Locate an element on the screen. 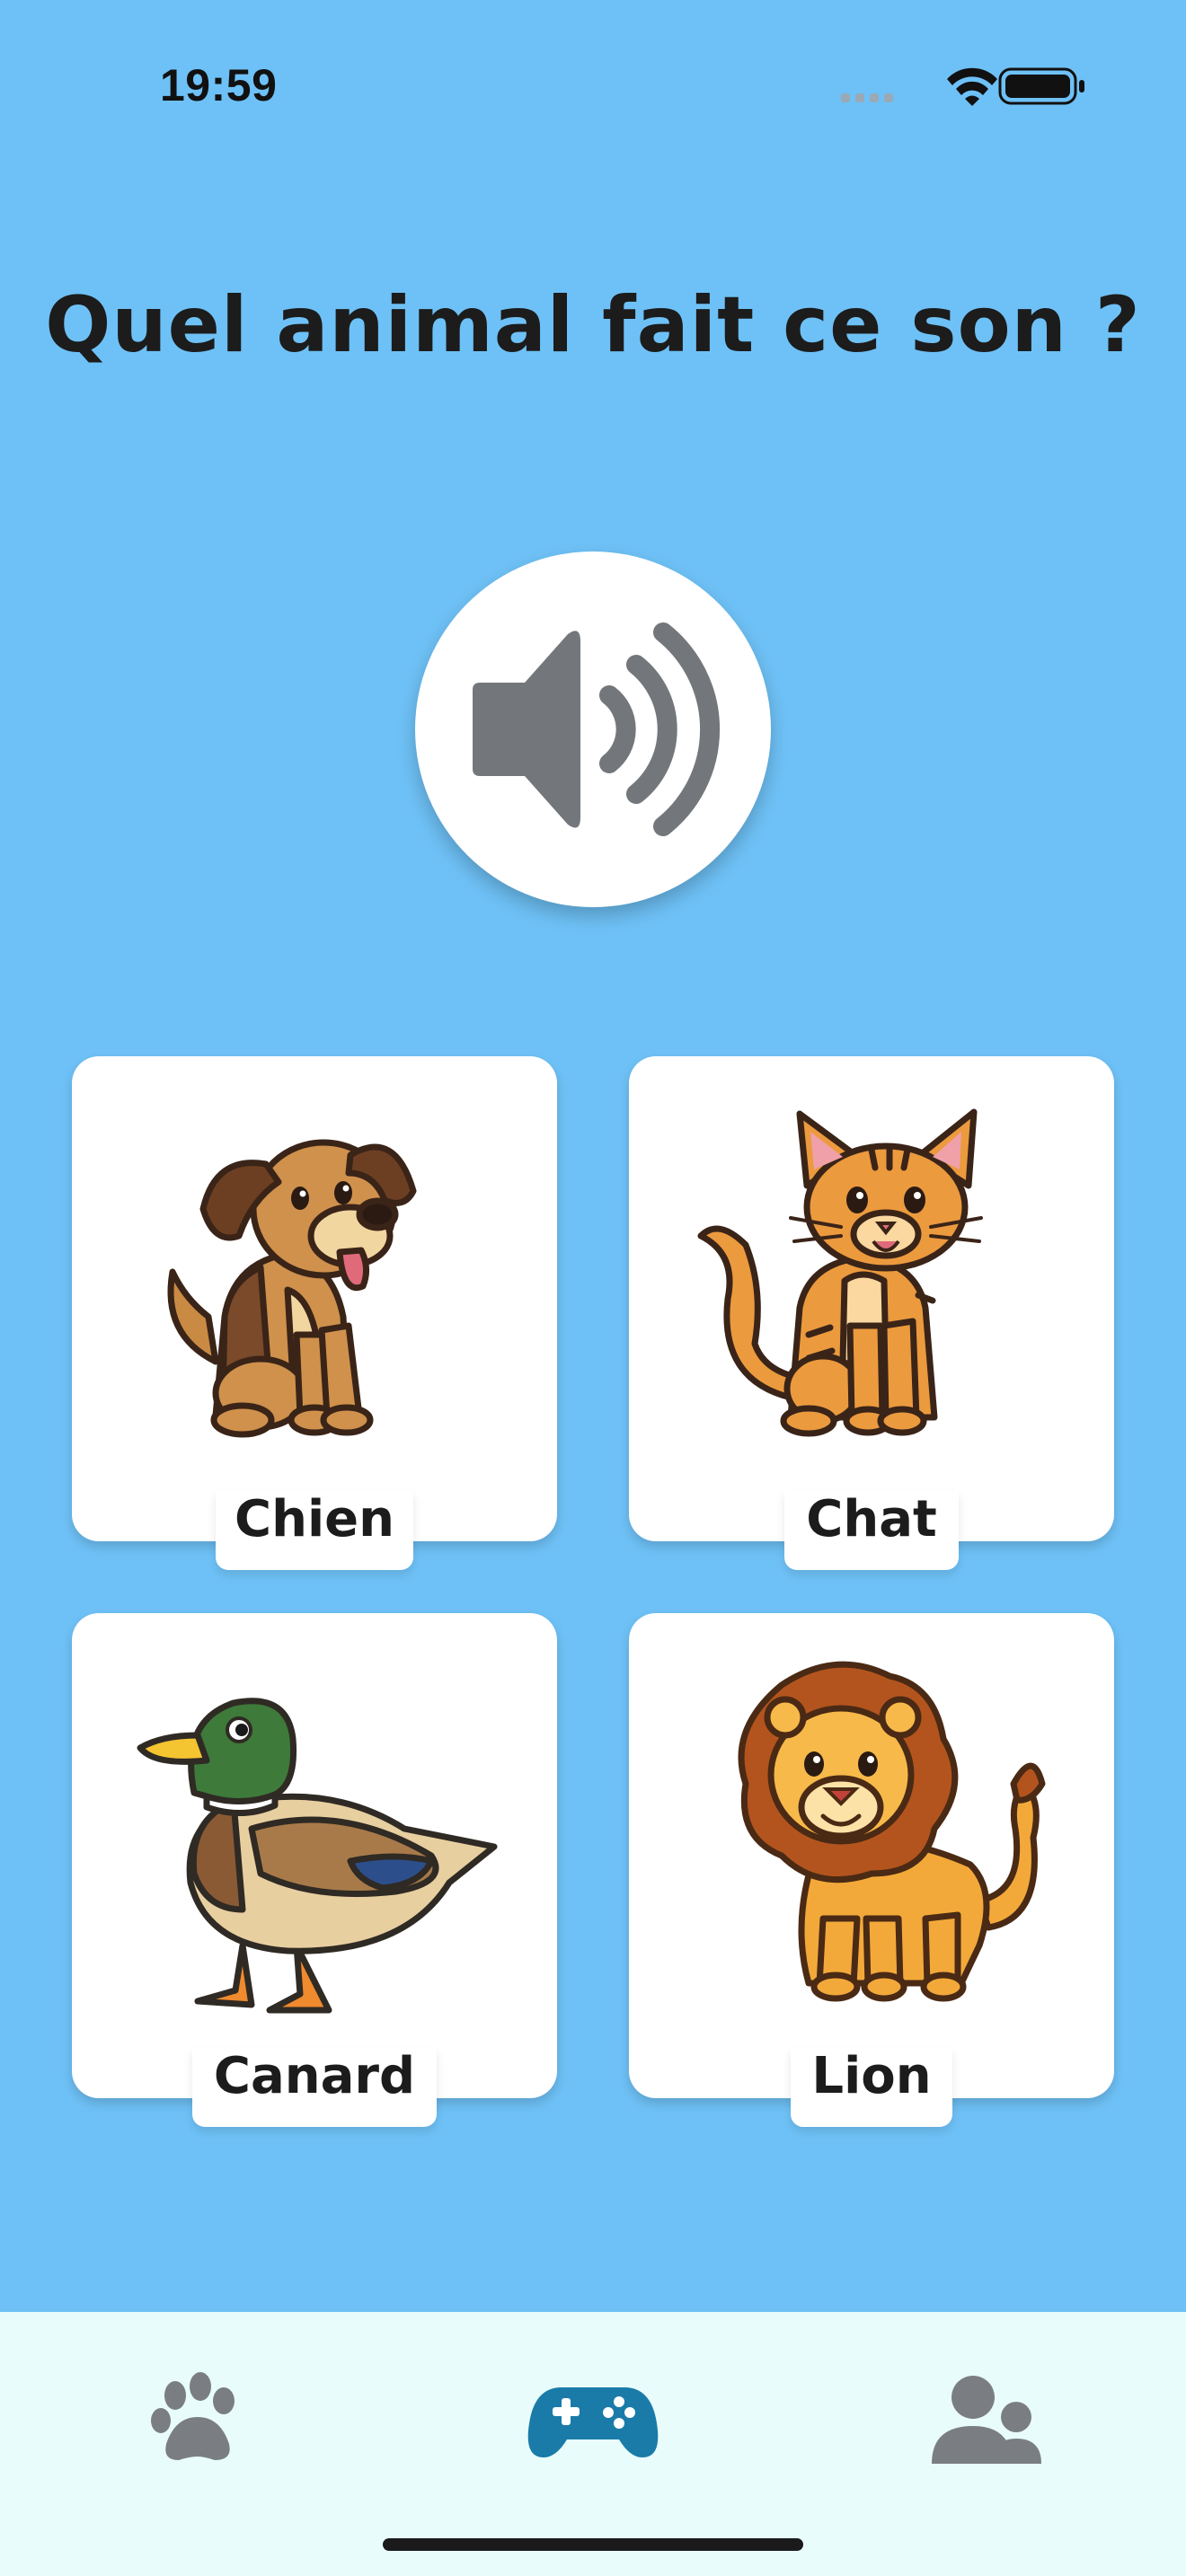 This screenshot has height=2576, width=1186. battery-icon is located at coordinates (1041, 86).